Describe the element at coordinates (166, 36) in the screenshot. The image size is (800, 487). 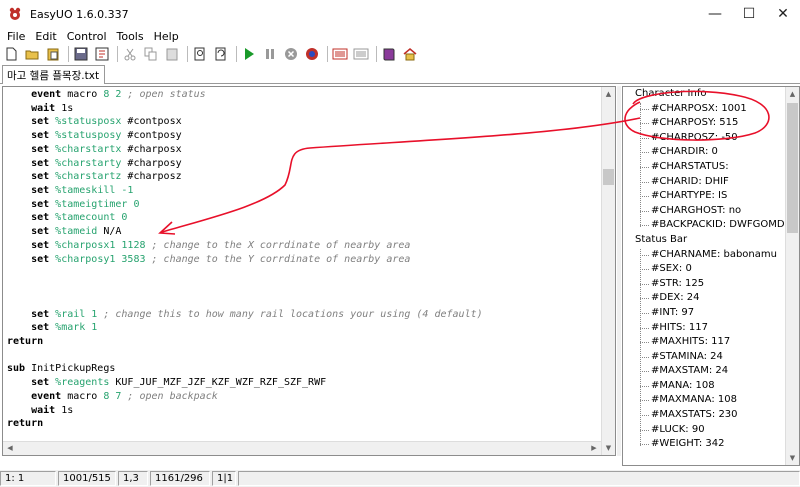
I see `menu-help: Help` at that location.